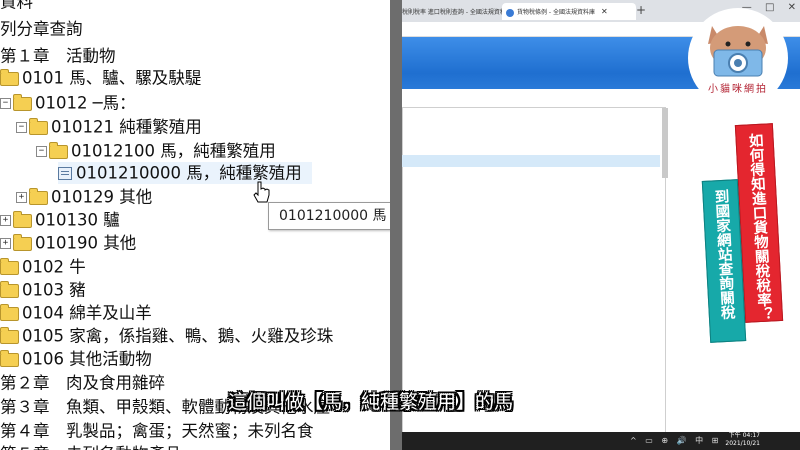 Image resolution: width=800 pixels, height=450 pixels. I want to click on tree-node-label: 01012 ─馬：, so click(85, 103).